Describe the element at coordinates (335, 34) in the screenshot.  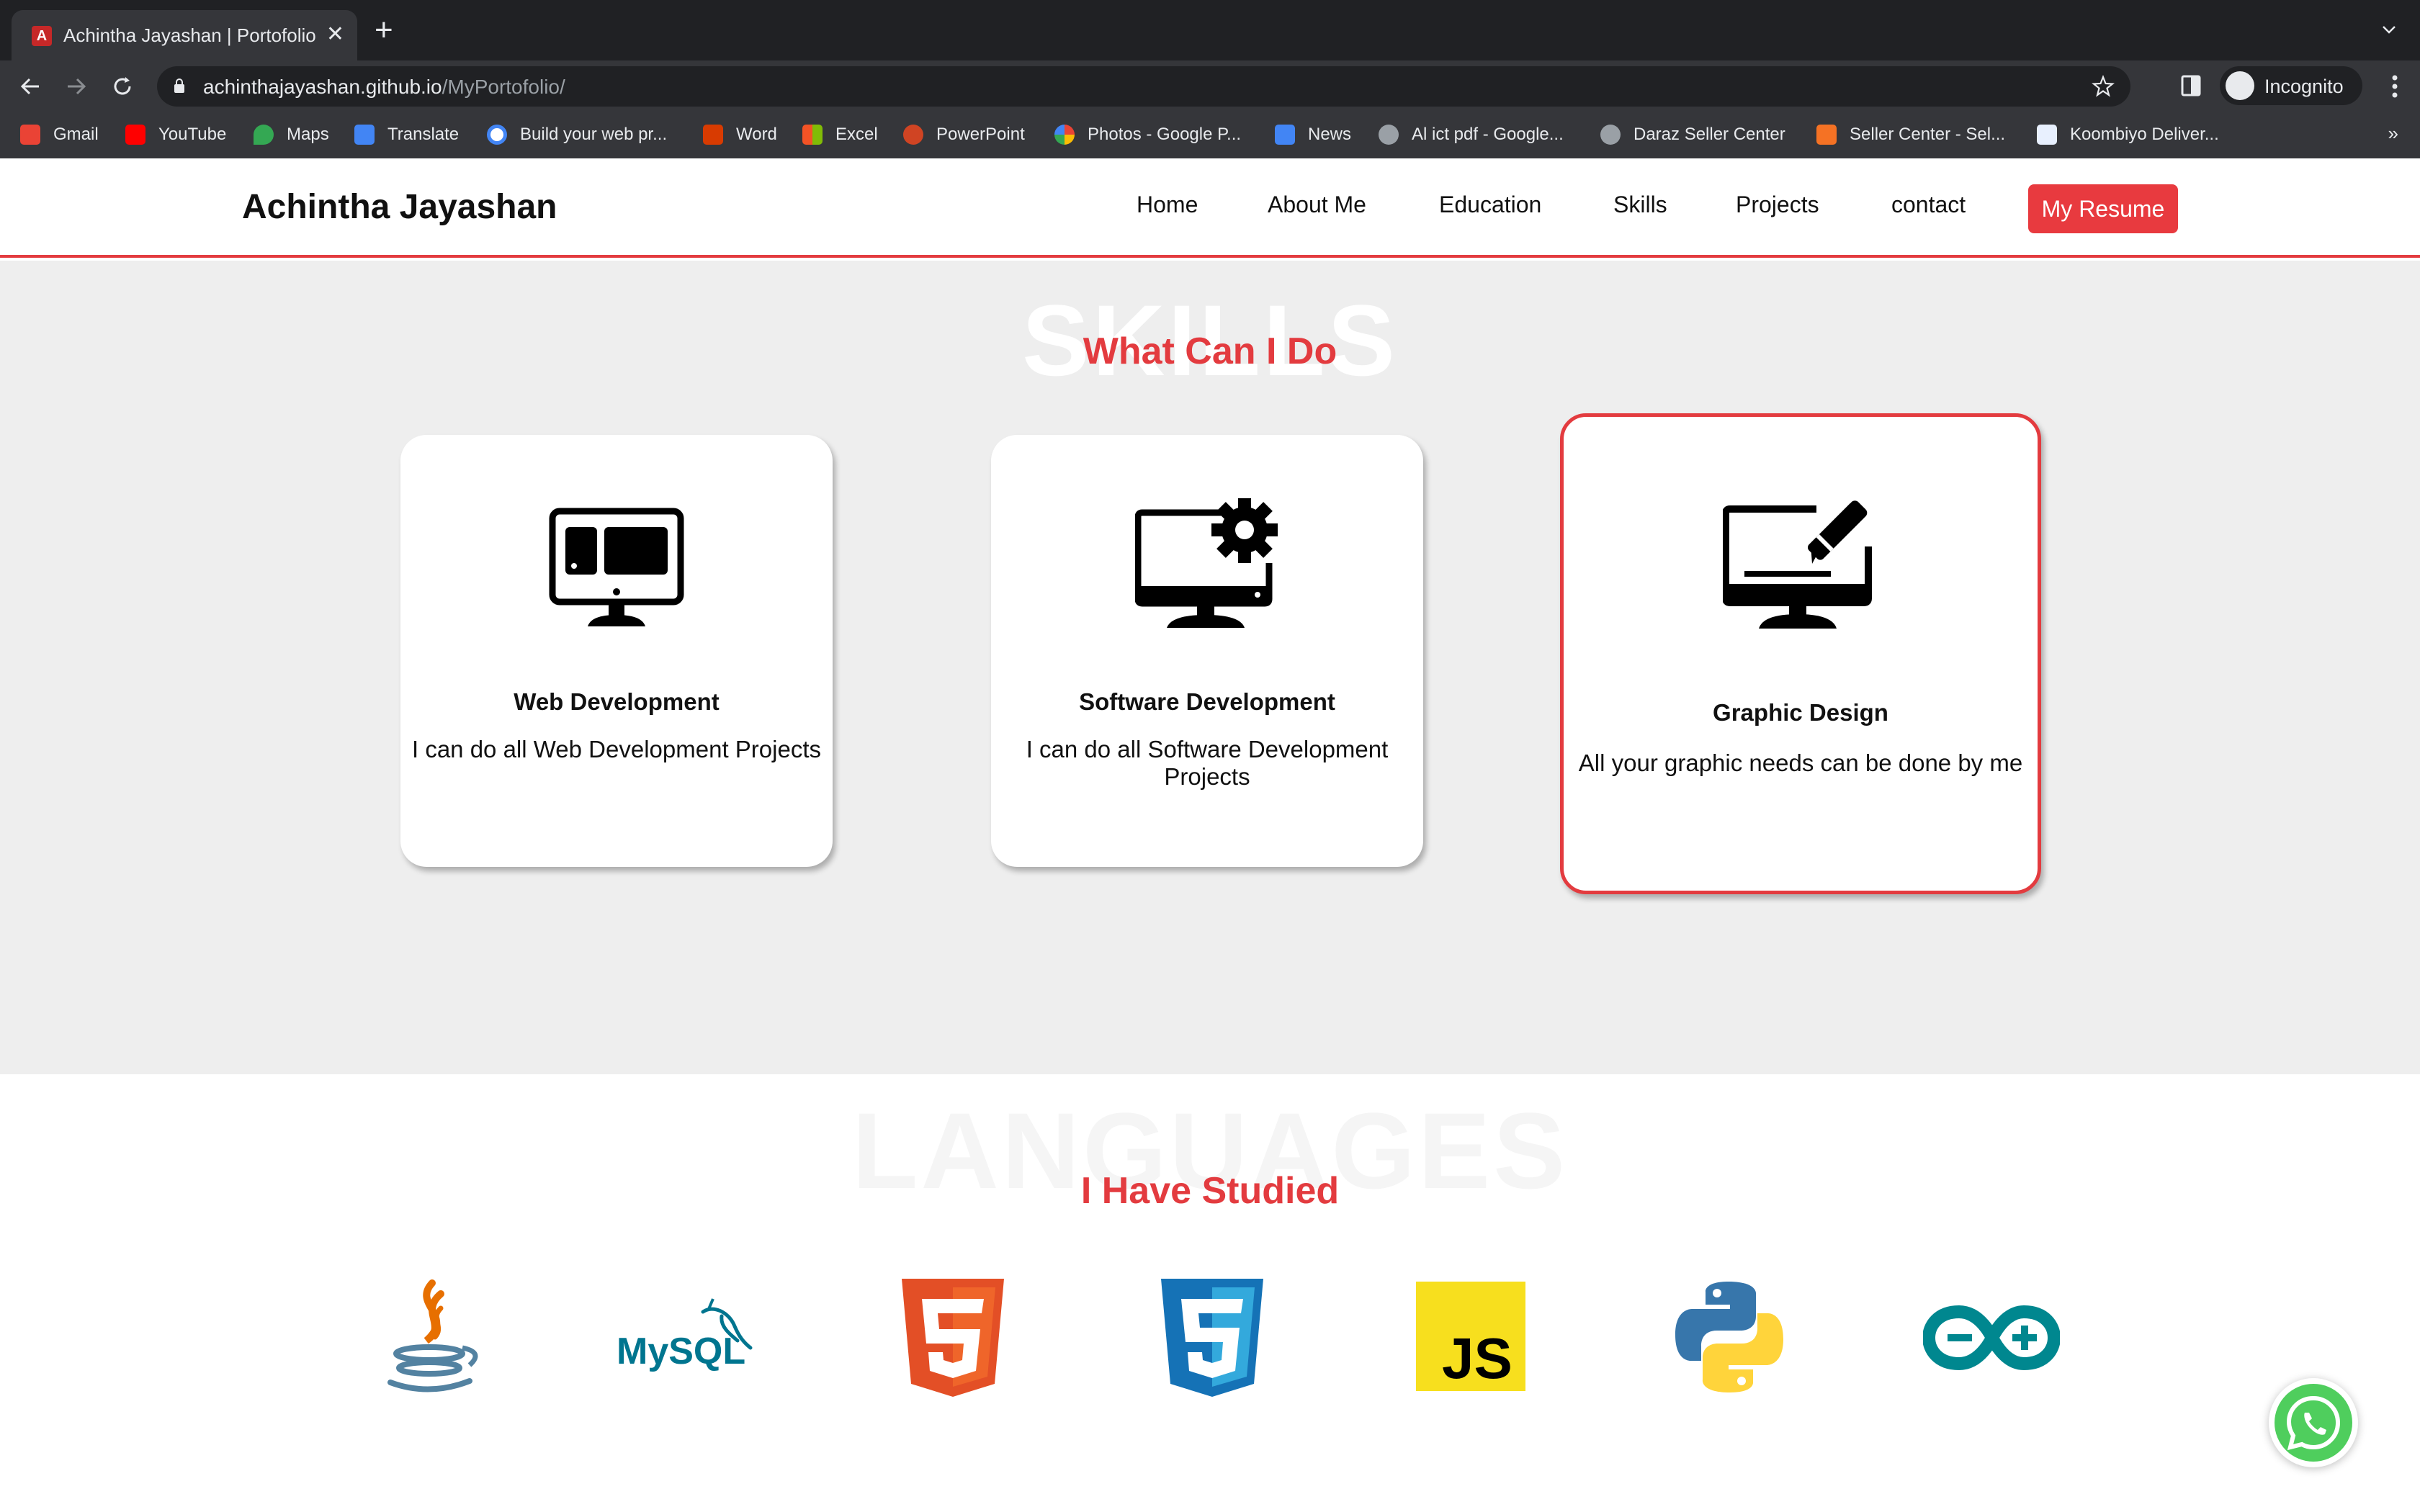
I see `tab-close-icon: ✕` at that location.